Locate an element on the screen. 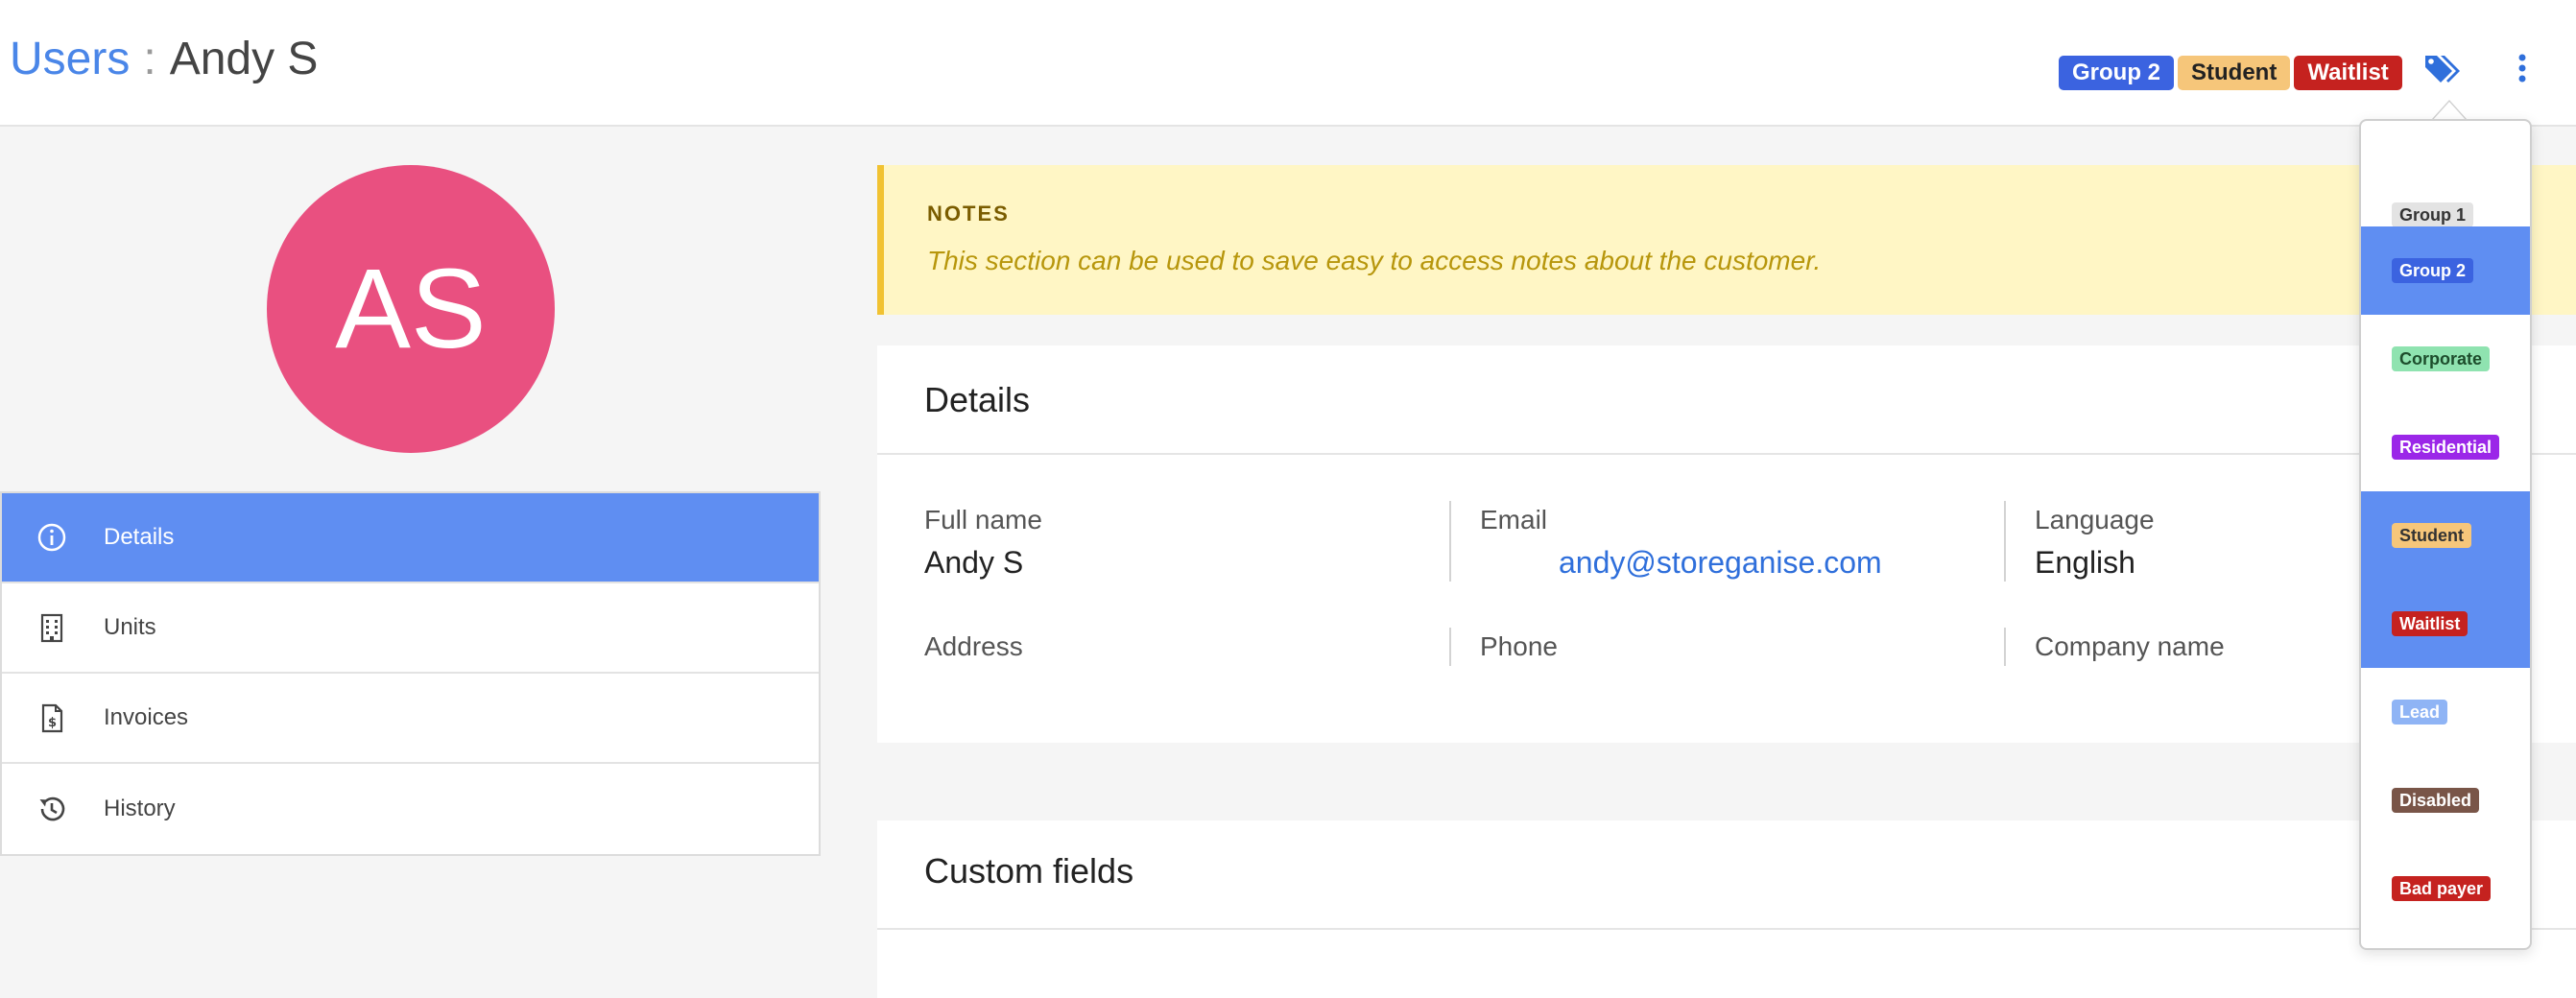  field-label: Phone is located at coordinates (1519, 646).